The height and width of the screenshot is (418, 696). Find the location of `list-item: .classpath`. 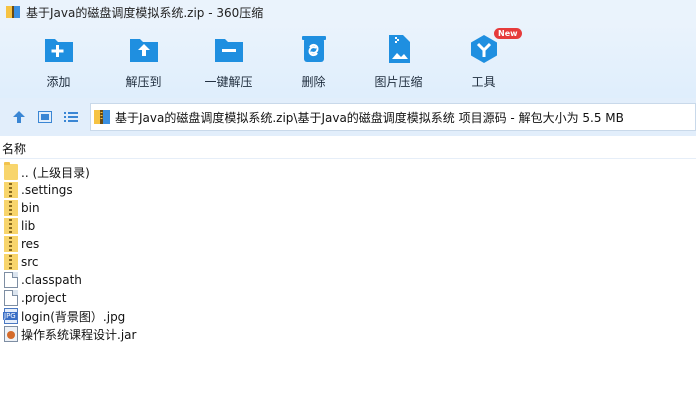

list-item: .classpath is located at coordinates (348, 280).